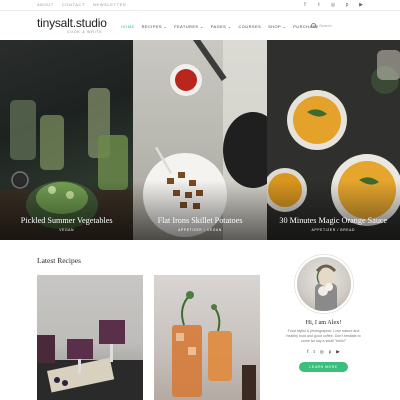  I want to click on author-photo, so click(325, 287).